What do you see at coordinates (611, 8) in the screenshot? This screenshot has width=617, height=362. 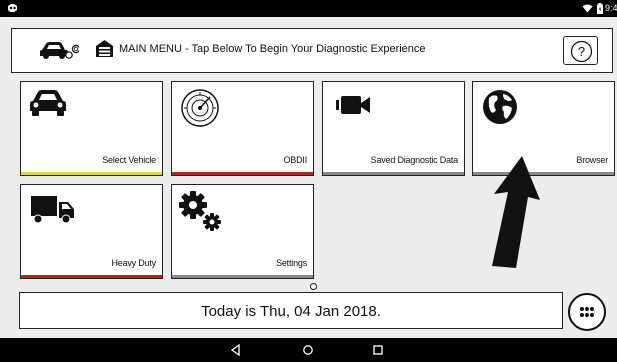 I see `status-clock: 9:40` at bounding box center [611, 8].